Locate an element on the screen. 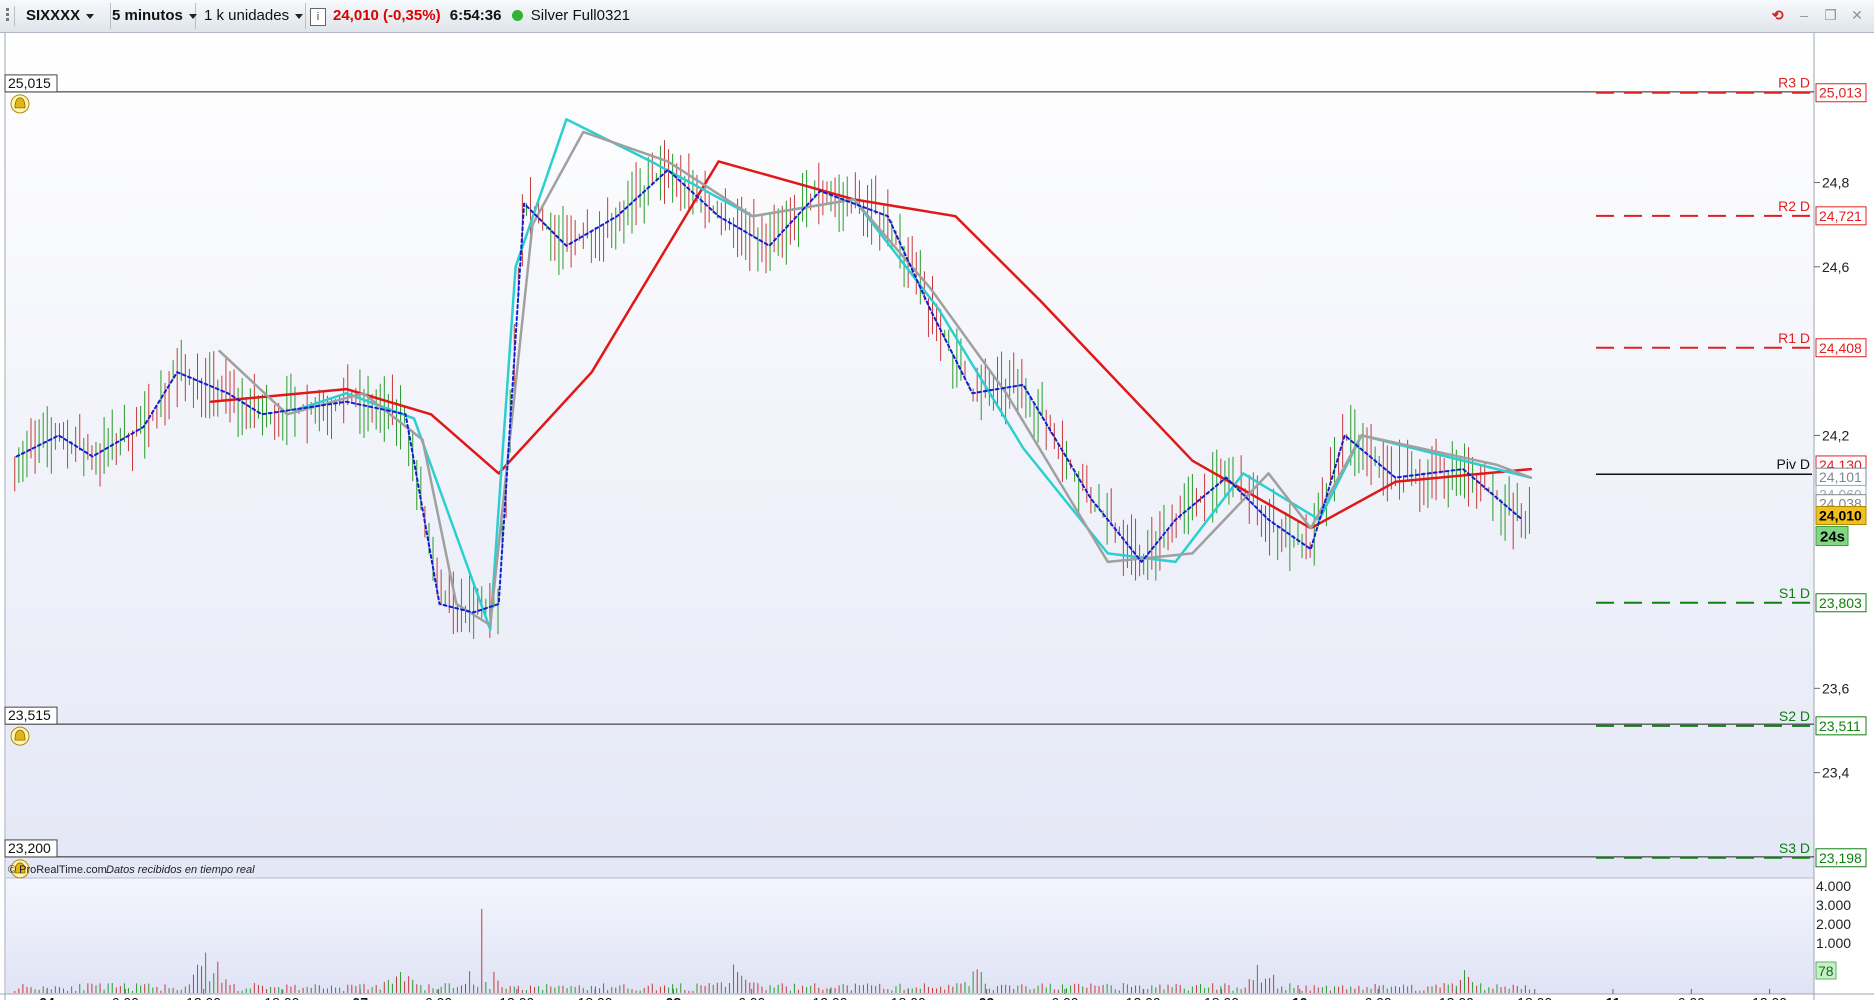 This screenshot has width=1874, height=1000. pivot-name: R2 D is located at coordinates (1794, 206).